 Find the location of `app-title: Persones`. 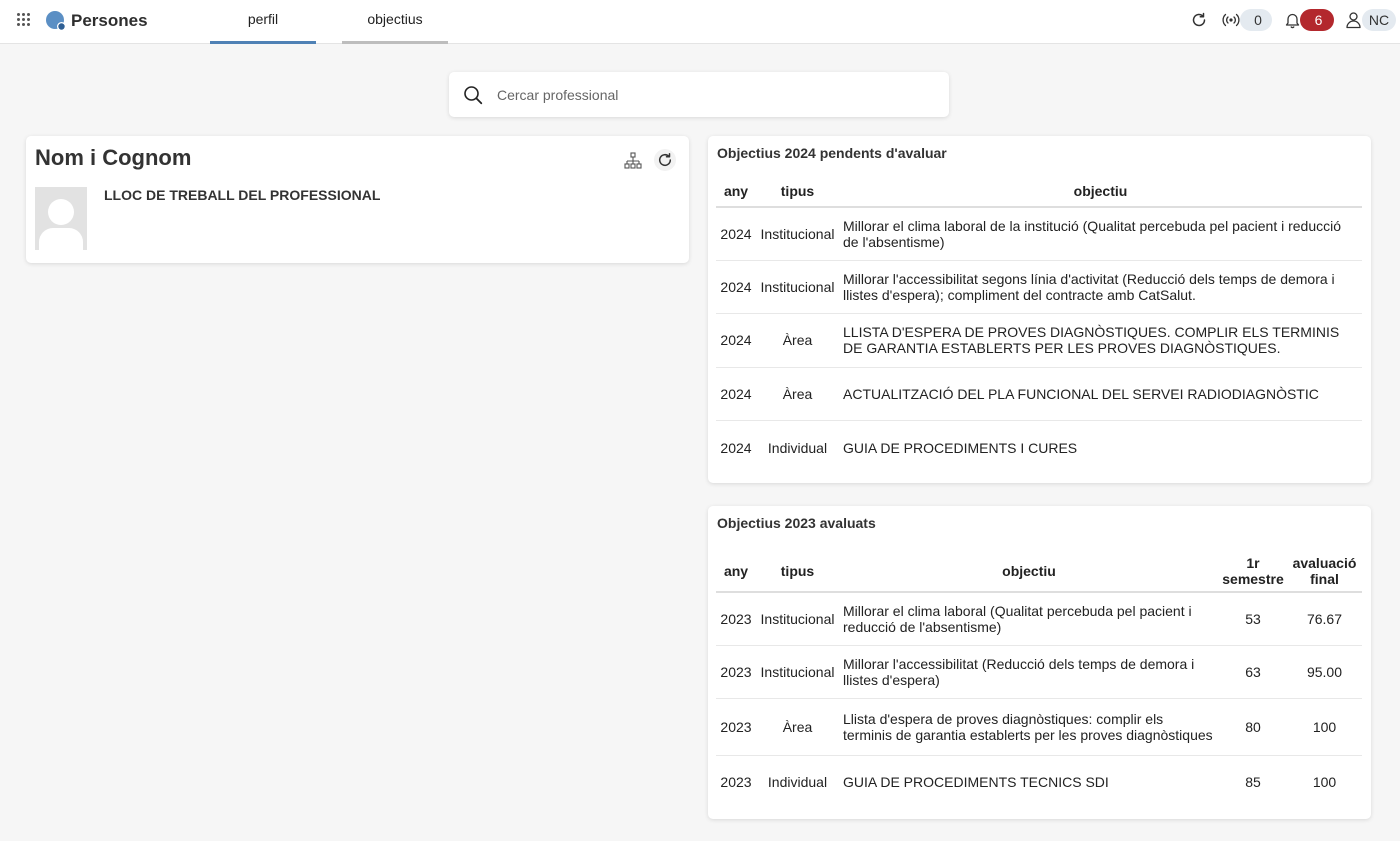

app-title: Persones is located at coordinates (109, 20).